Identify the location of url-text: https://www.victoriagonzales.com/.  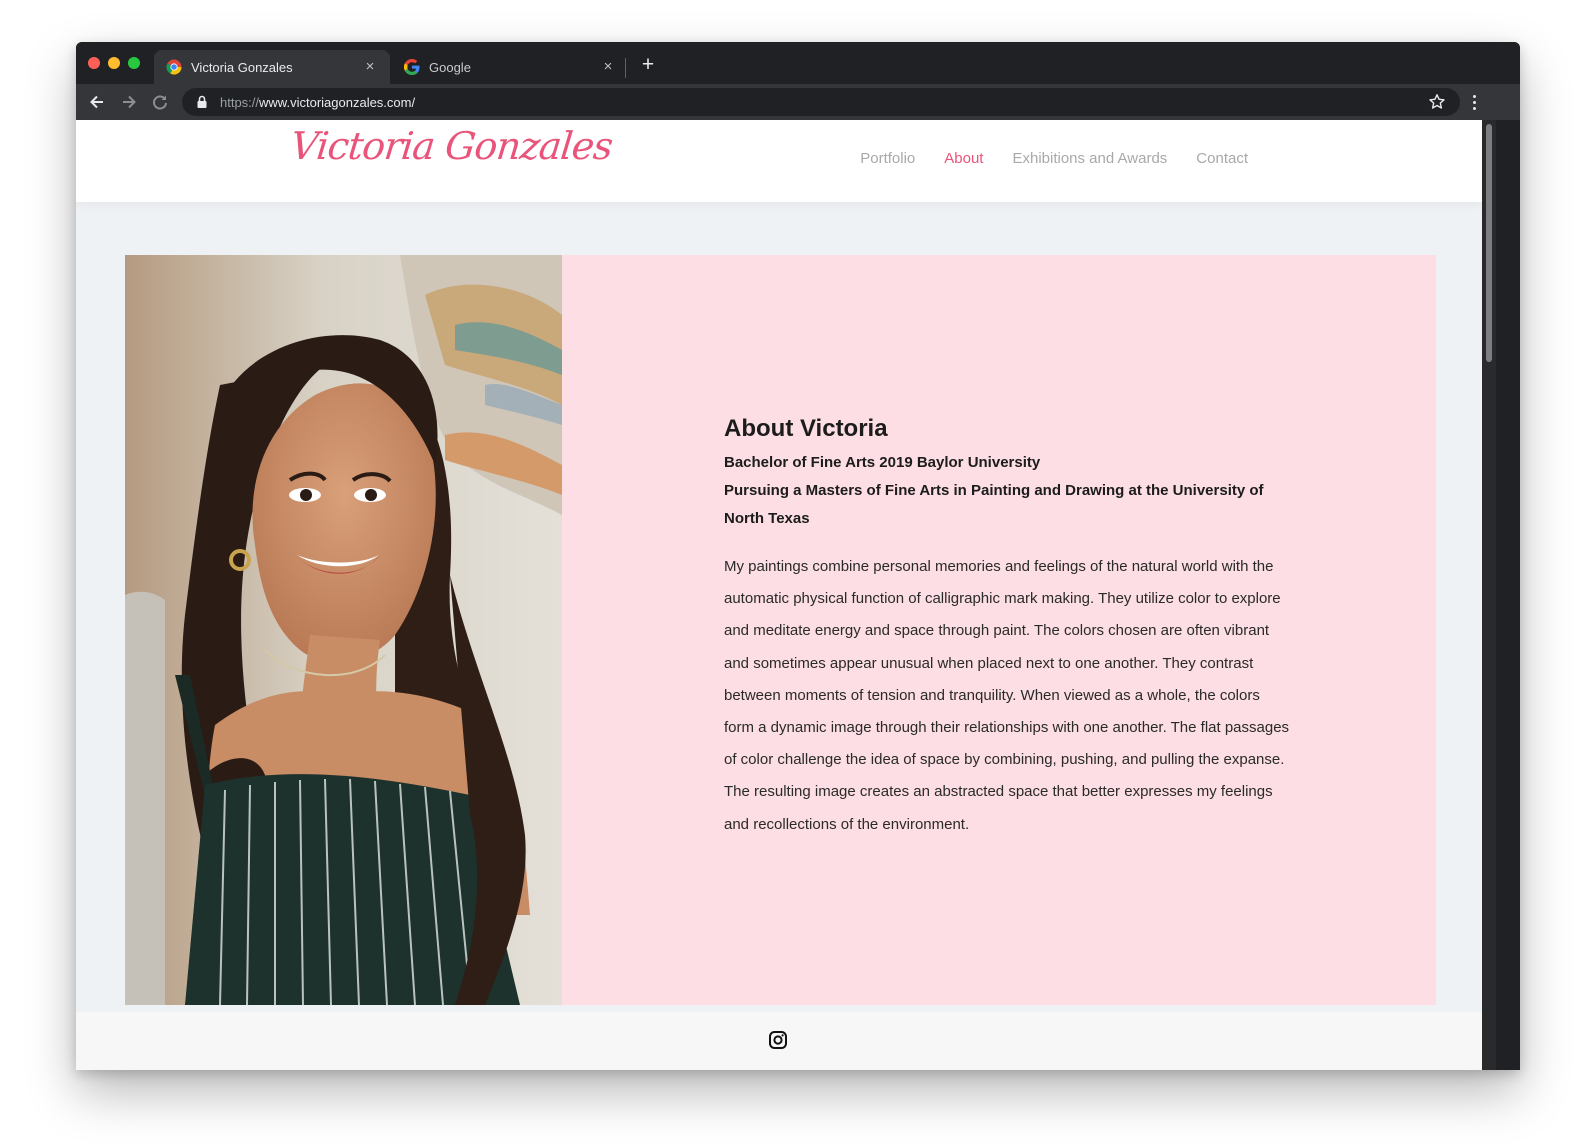
(317, 102).